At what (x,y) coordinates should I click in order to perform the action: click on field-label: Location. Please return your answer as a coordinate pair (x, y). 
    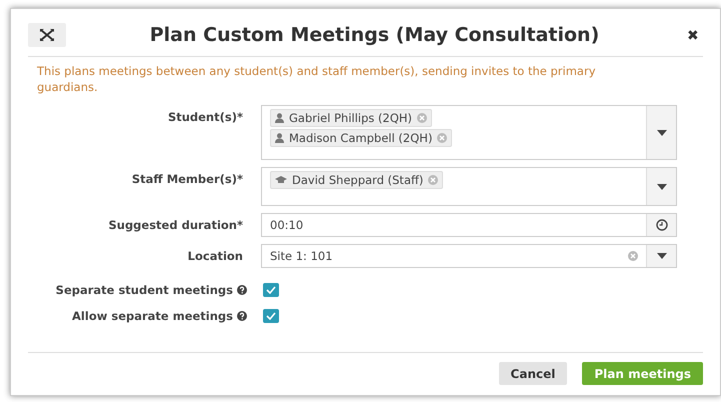
    Looking at the image, I should click on (215, 255).